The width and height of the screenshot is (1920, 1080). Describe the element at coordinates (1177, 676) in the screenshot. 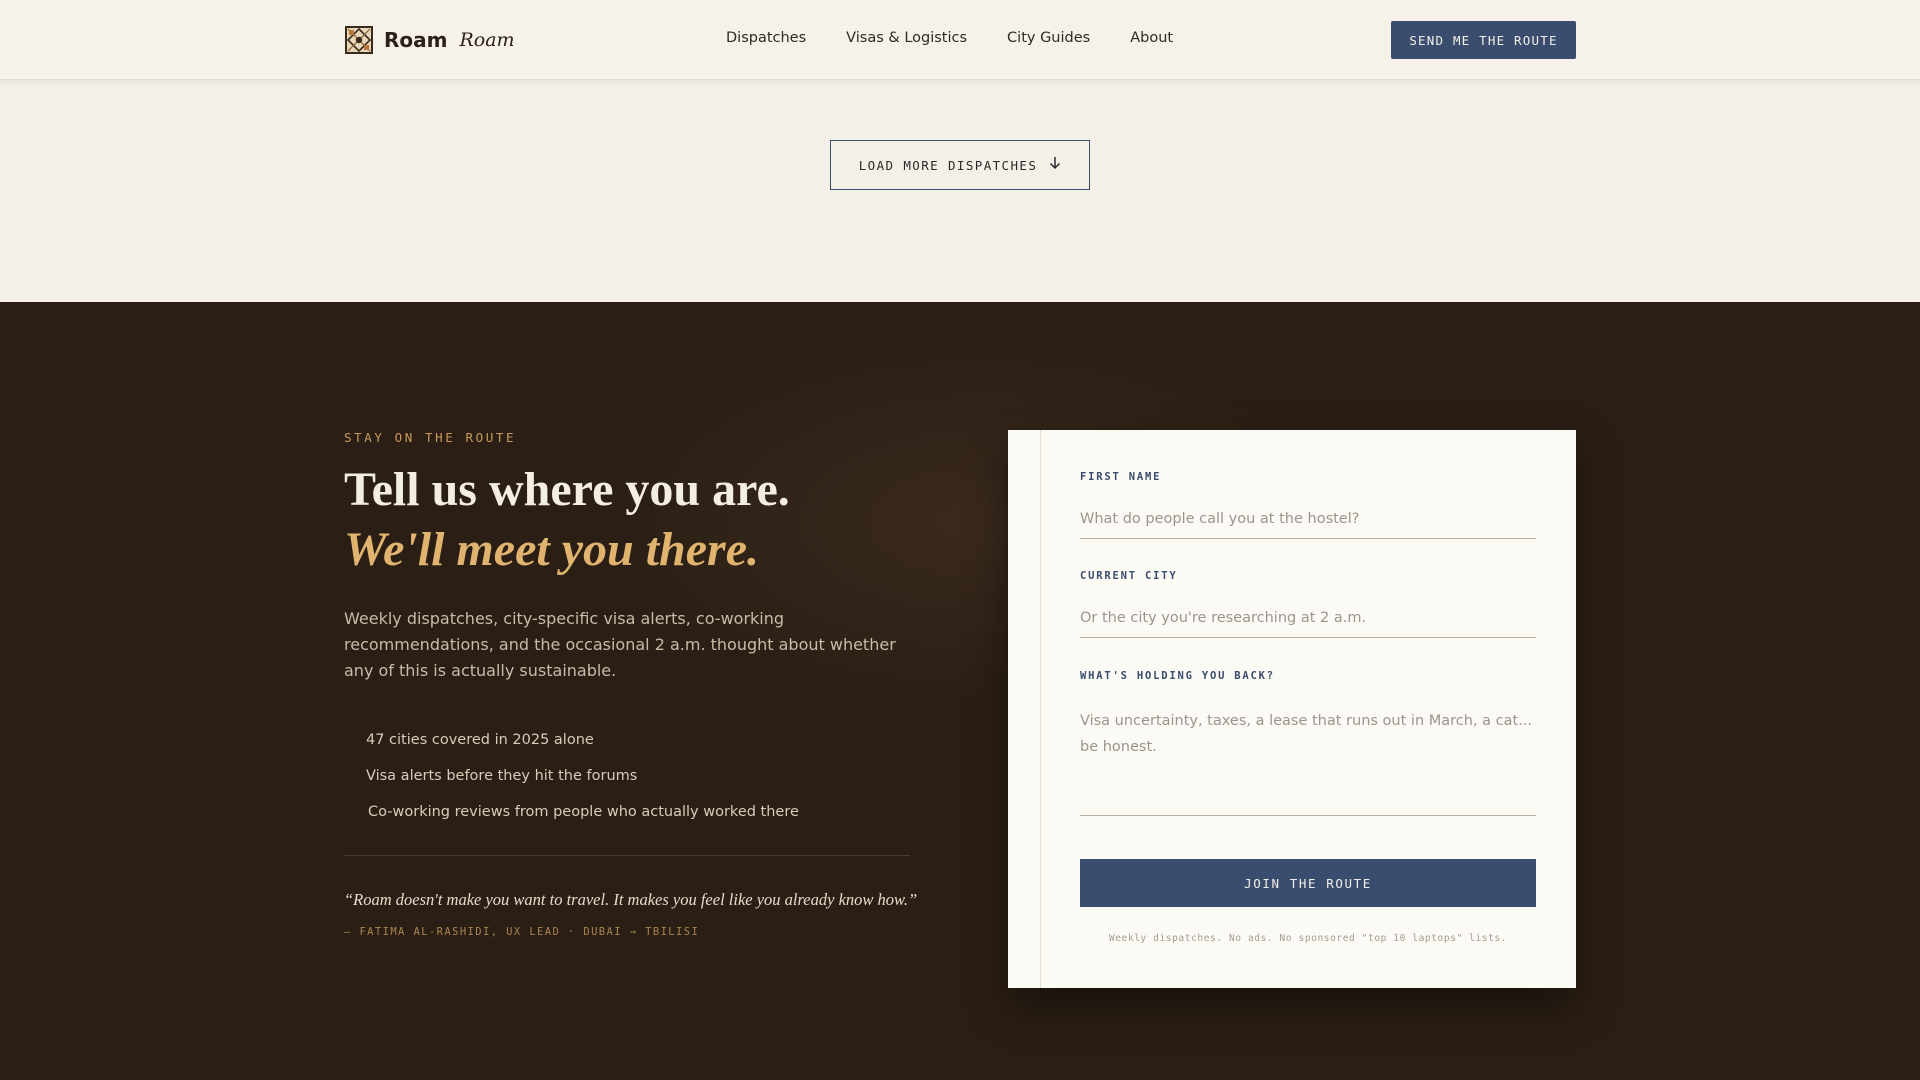

I see `holding-back-label: WHAT'S HOLDING YOU BACK?` at that location.